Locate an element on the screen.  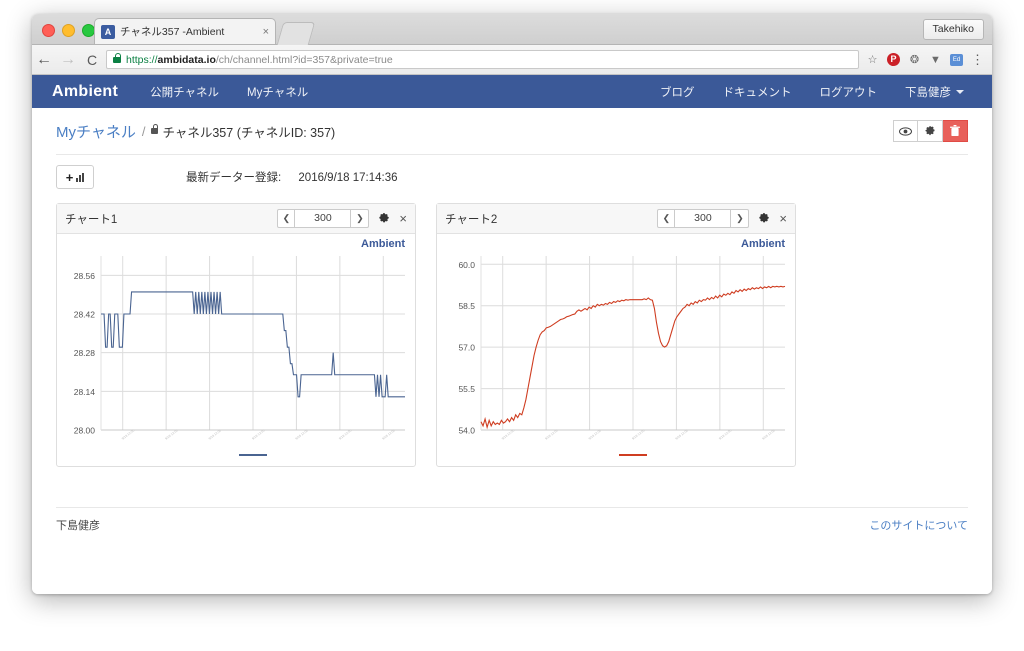
window-controls is located at coordinates (68, 30).